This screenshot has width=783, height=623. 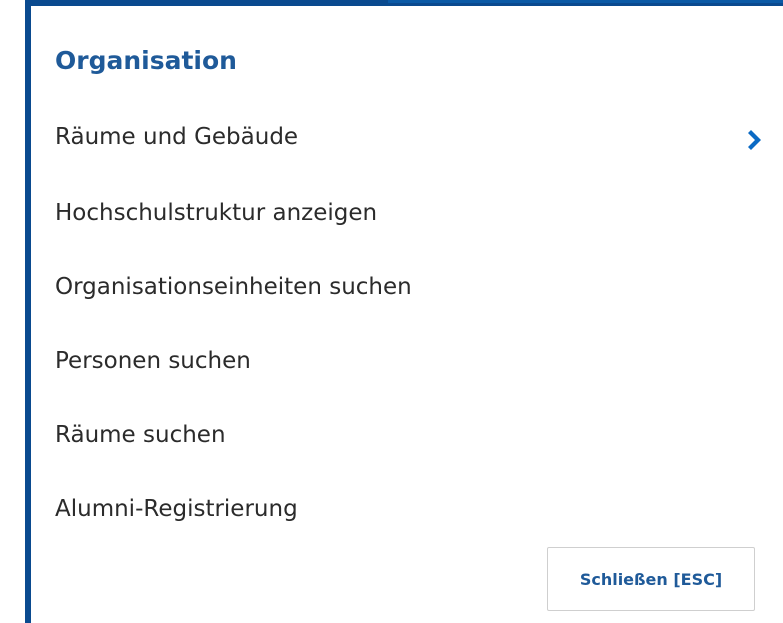 I want to click on menu-item-raeume-suchen: Räume suchen, so click(x=411, y=435).